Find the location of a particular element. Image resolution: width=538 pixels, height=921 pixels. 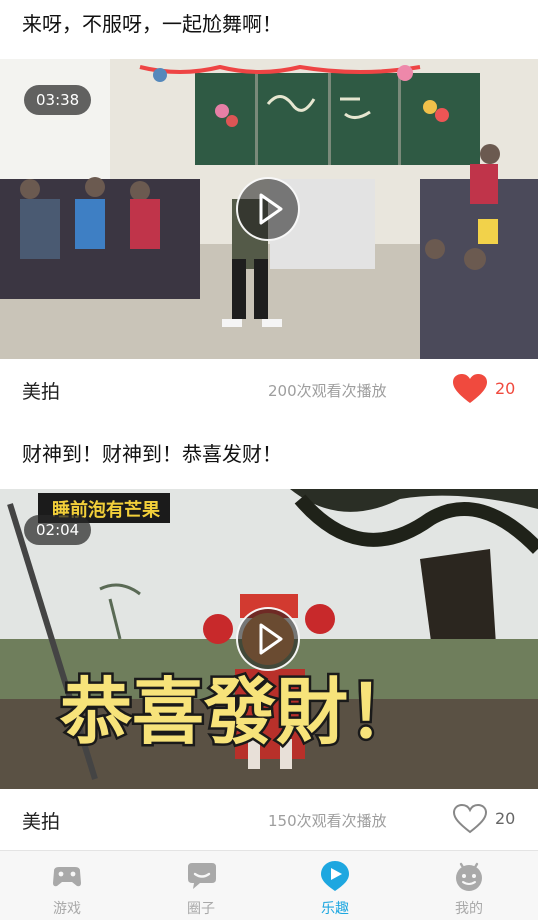

tab-fun: 乐趣 is located at coordinates (335, 886).